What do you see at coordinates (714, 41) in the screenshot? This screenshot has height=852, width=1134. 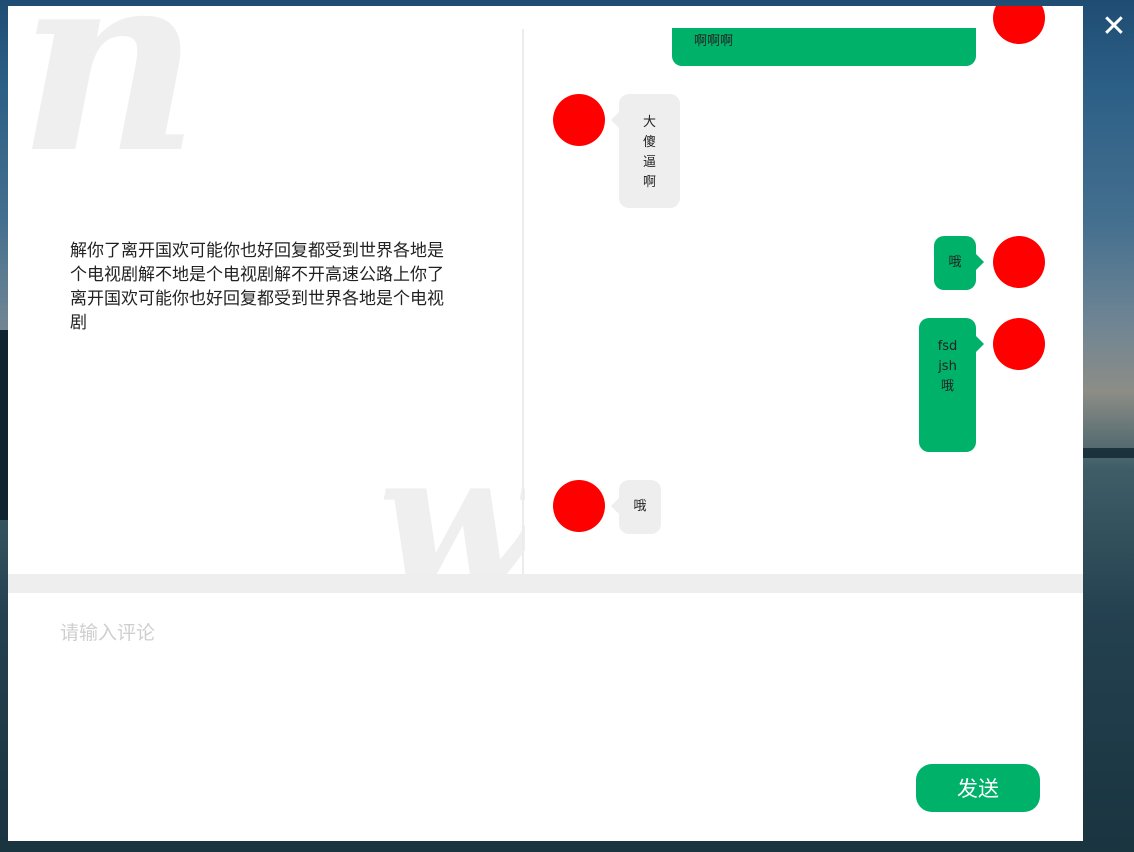 I see `chat-message-text: 啊啊啊` at bounding box center [714, 41].